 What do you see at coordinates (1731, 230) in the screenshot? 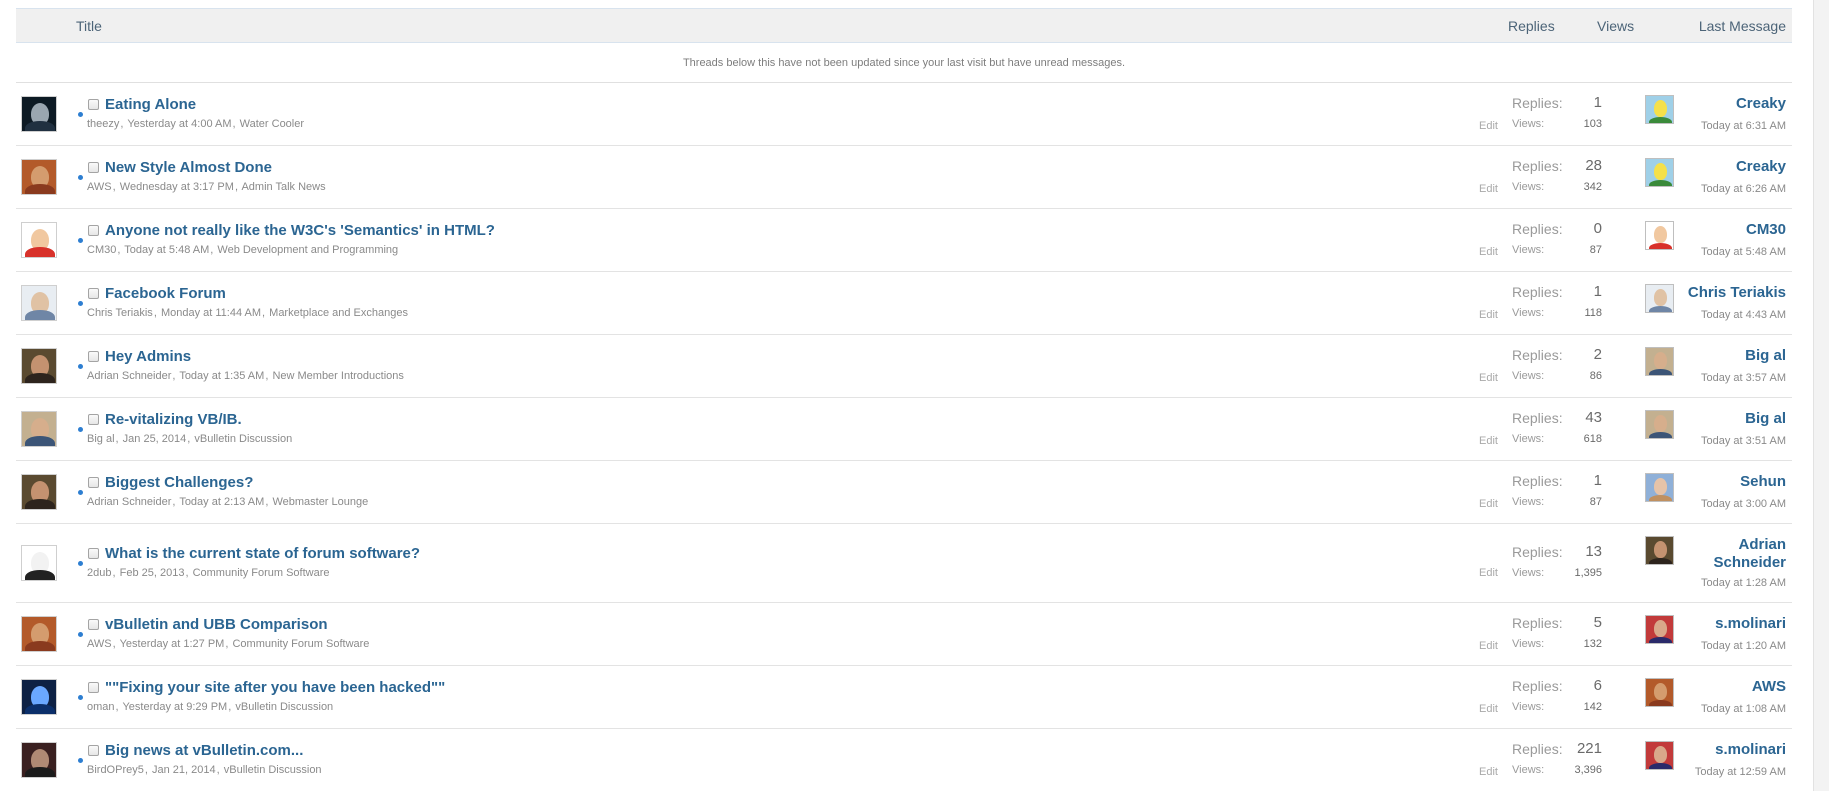
I see `last-poster-link: CM30` at bounding box center [1731, 230].